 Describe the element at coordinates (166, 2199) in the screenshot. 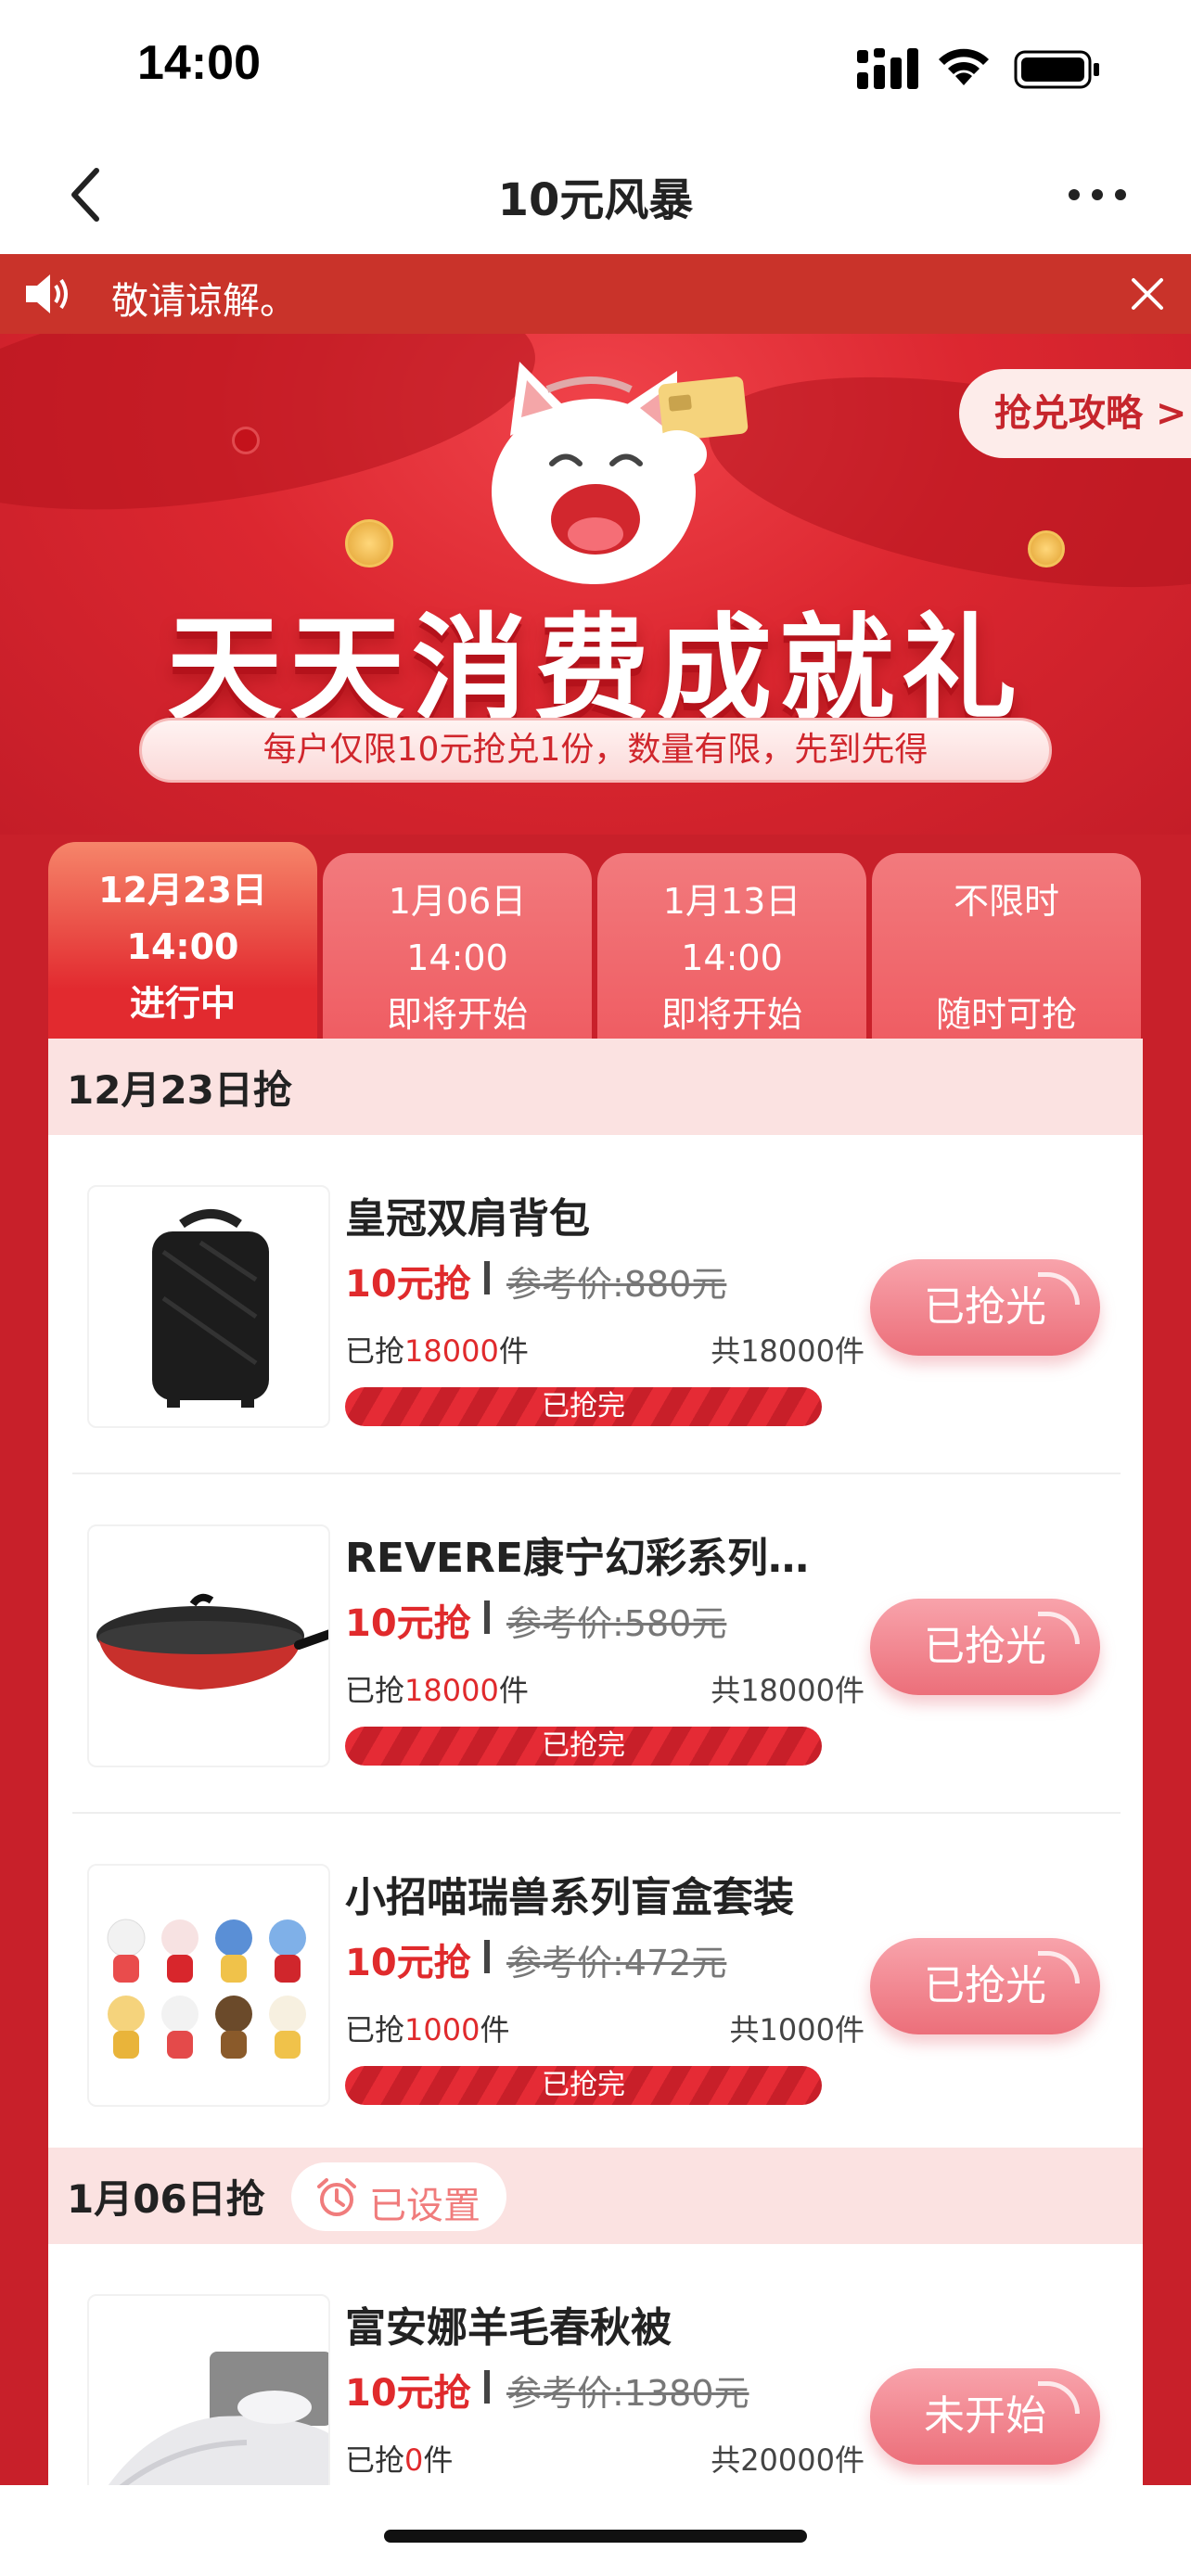

I see `section-title: 1月06日抢` at that location.